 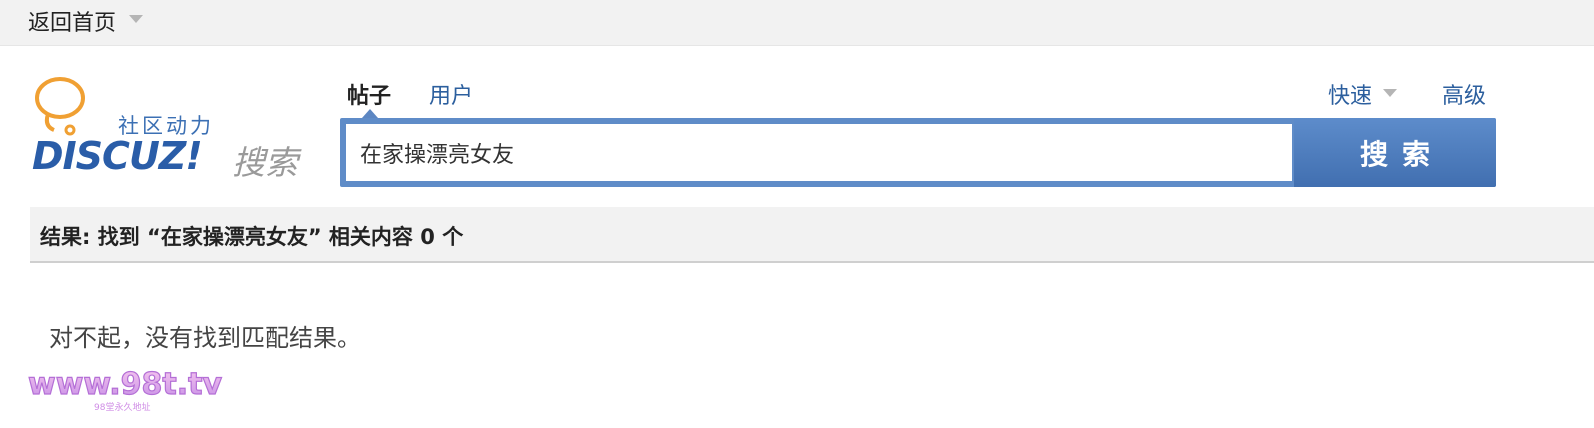 What do you see at coordinates (369, 94) in the screenshot?
I see `tab-posts: 帖子` at bounding box center [369, 94].